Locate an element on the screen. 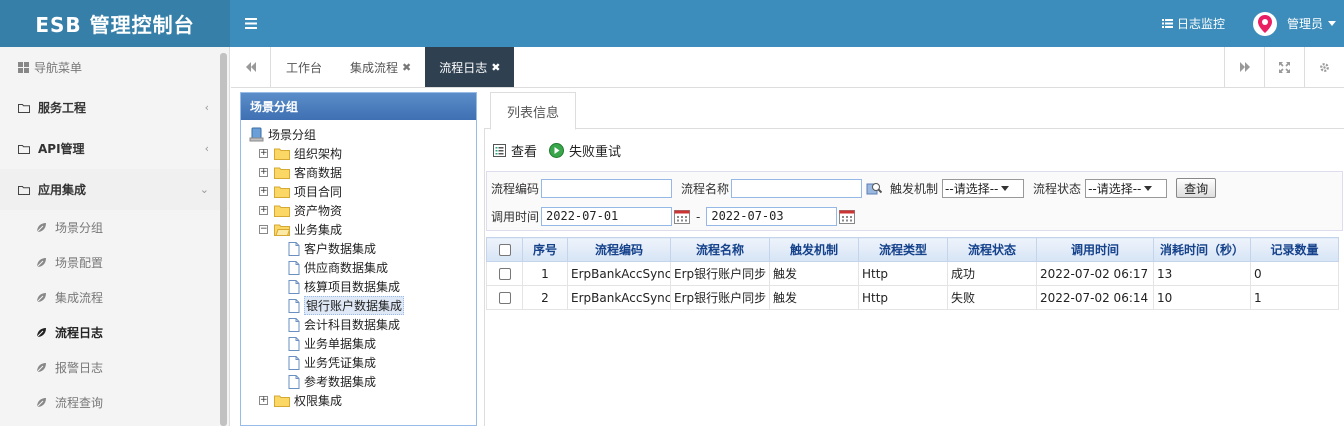  tab-scroll-right-button is located at coordinates (1244, 67).